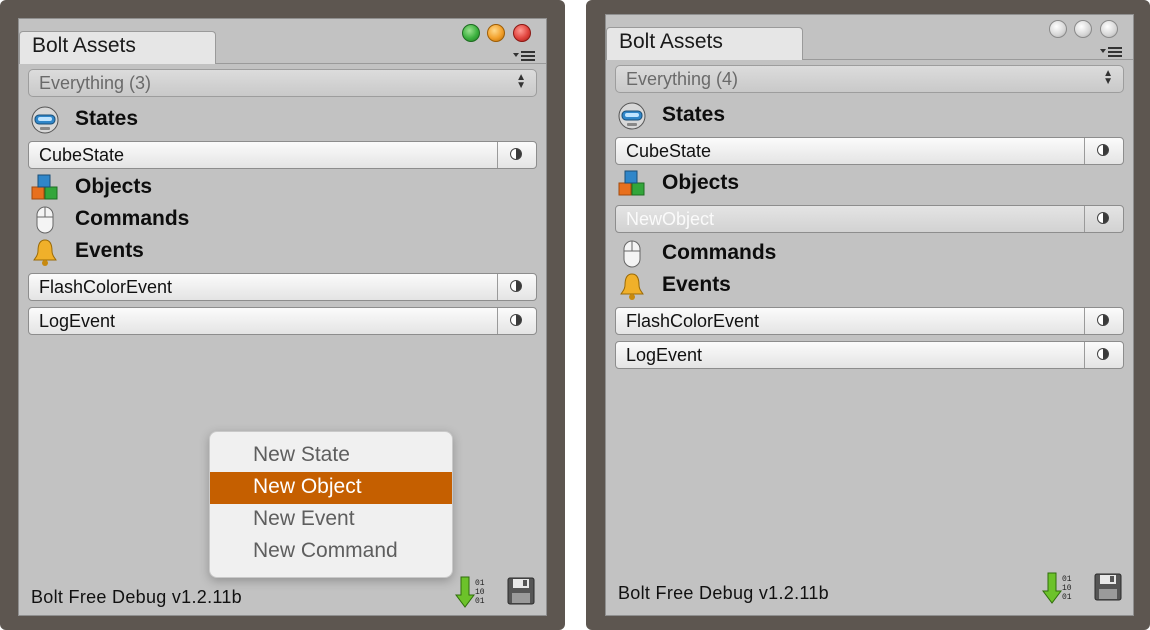 This screenshot has height=630, width=1150. I want to click on right-tab-bolt-assets: Bolt Assets, so click(704, 43).